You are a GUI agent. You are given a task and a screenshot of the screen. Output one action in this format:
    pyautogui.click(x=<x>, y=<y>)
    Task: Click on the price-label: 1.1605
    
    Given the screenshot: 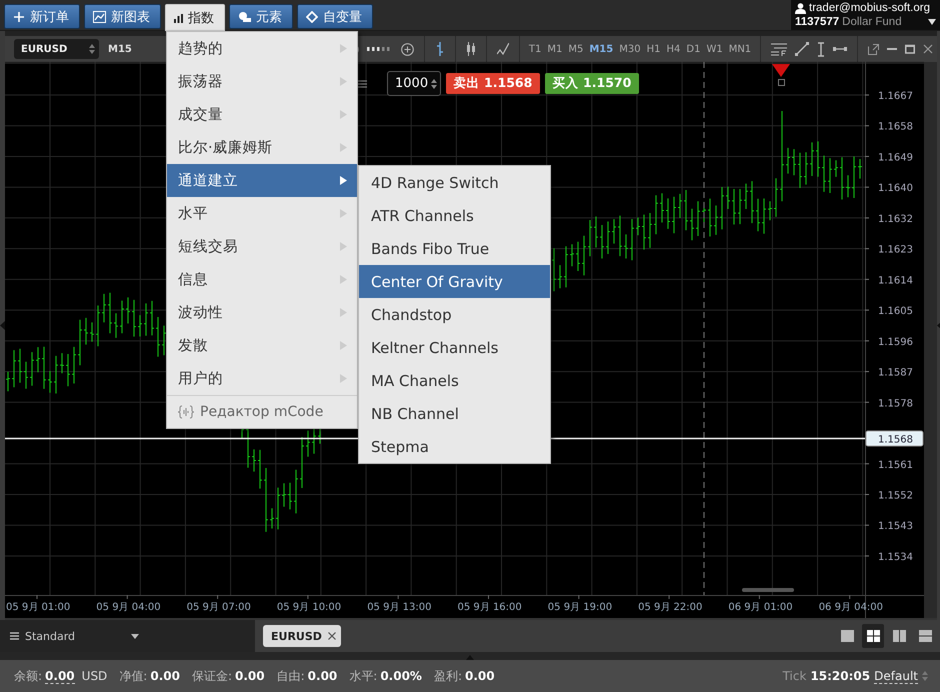 What is the action you would take?
    pyautogui.click(x=895, y=312)
    